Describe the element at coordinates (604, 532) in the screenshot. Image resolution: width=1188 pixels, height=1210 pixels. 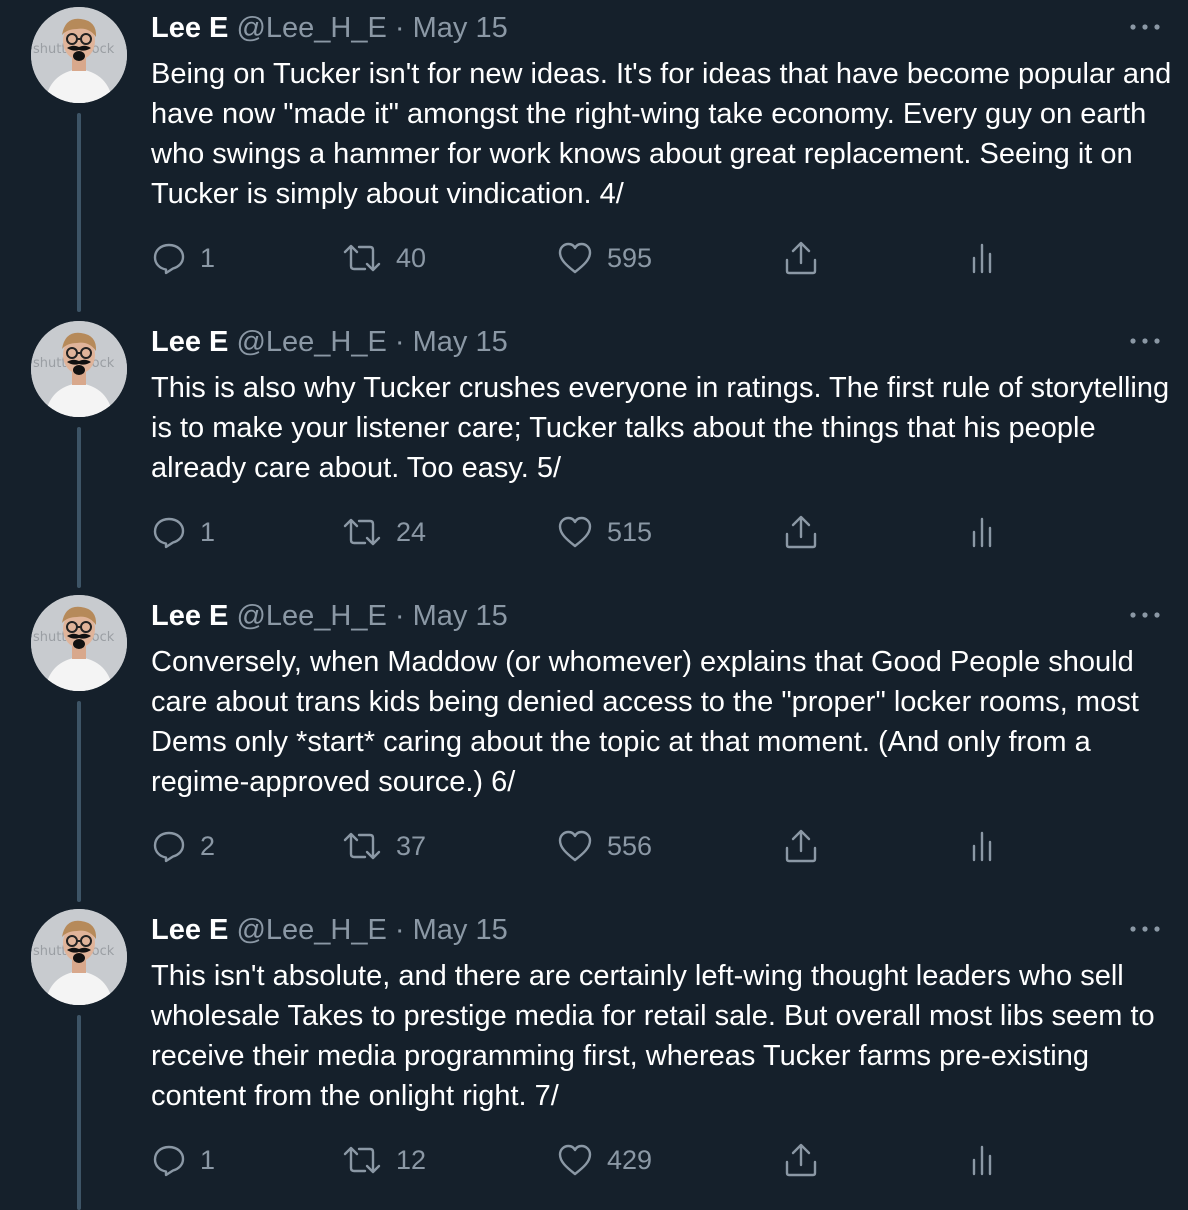
I see `like-button: 515` at that location.